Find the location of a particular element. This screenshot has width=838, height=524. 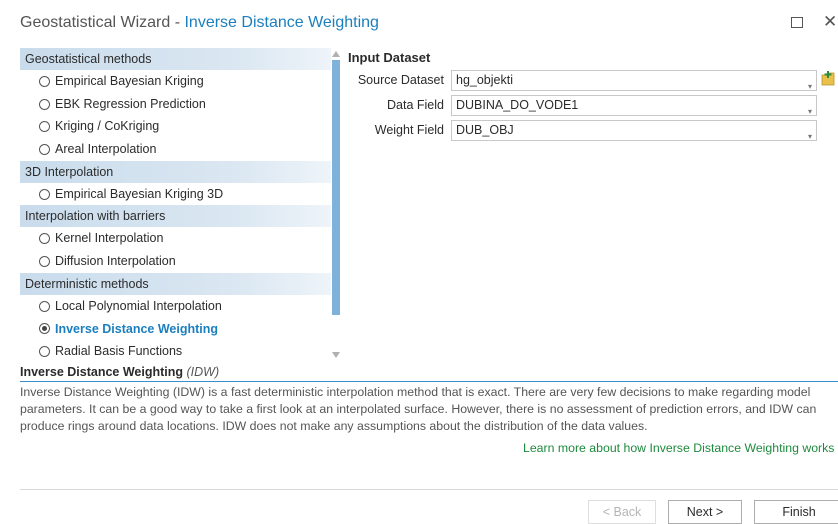

method-option-label: Kernel Interpolation is located at coordinates (109, 238).